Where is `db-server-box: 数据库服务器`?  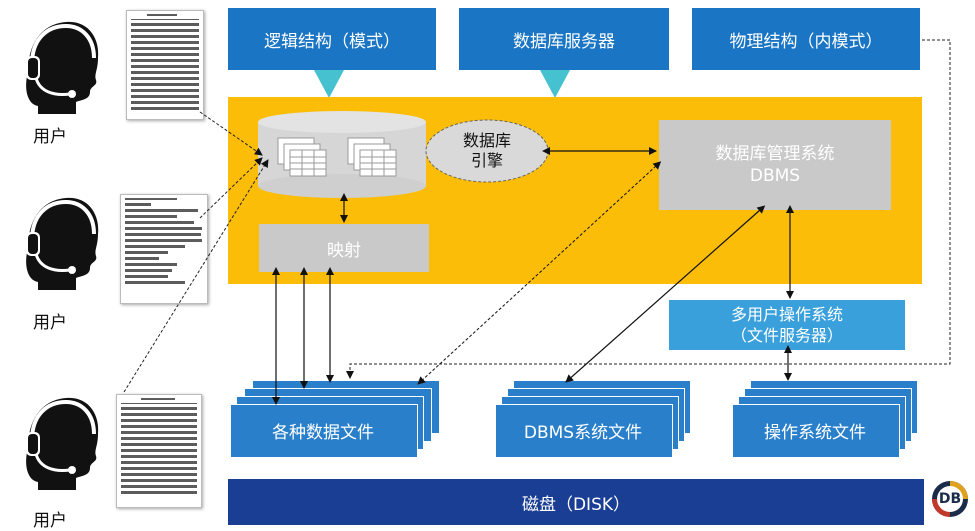
db-server-box: 数据库服务器 is located at coordinates (564, 39).